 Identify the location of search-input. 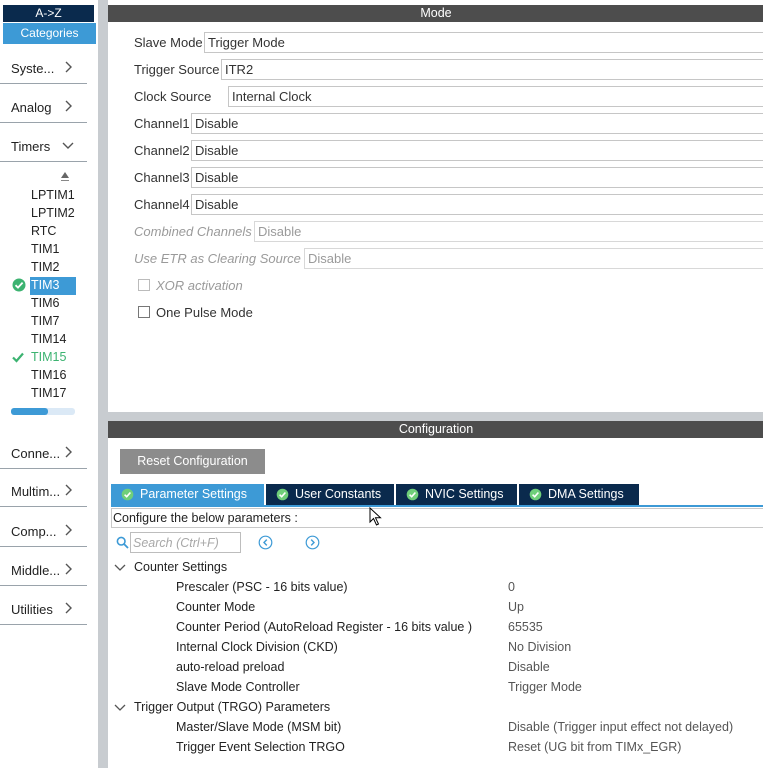
(185, 542).